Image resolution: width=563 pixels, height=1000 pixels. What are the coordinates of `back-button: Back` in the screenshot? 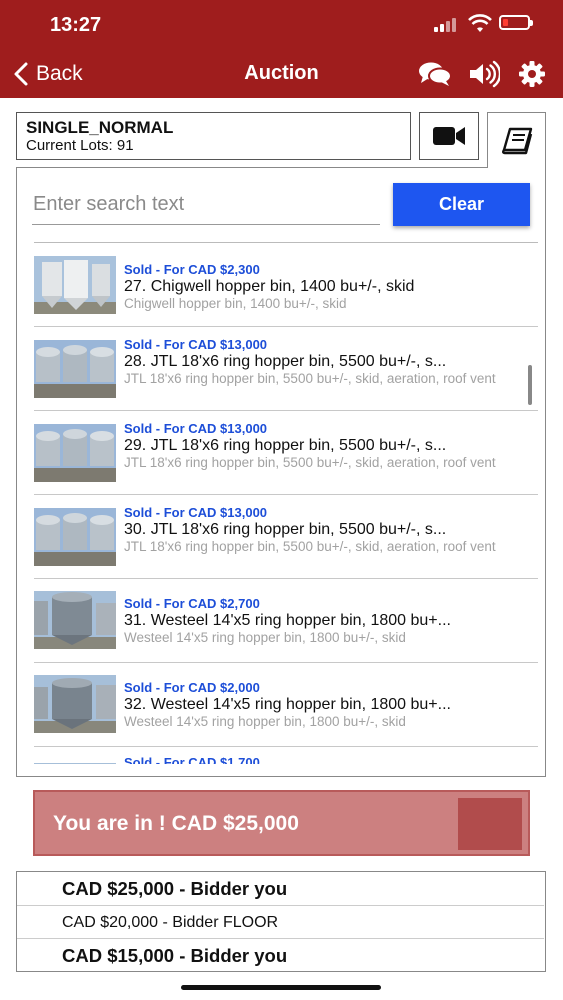 It's located at (47, 74).